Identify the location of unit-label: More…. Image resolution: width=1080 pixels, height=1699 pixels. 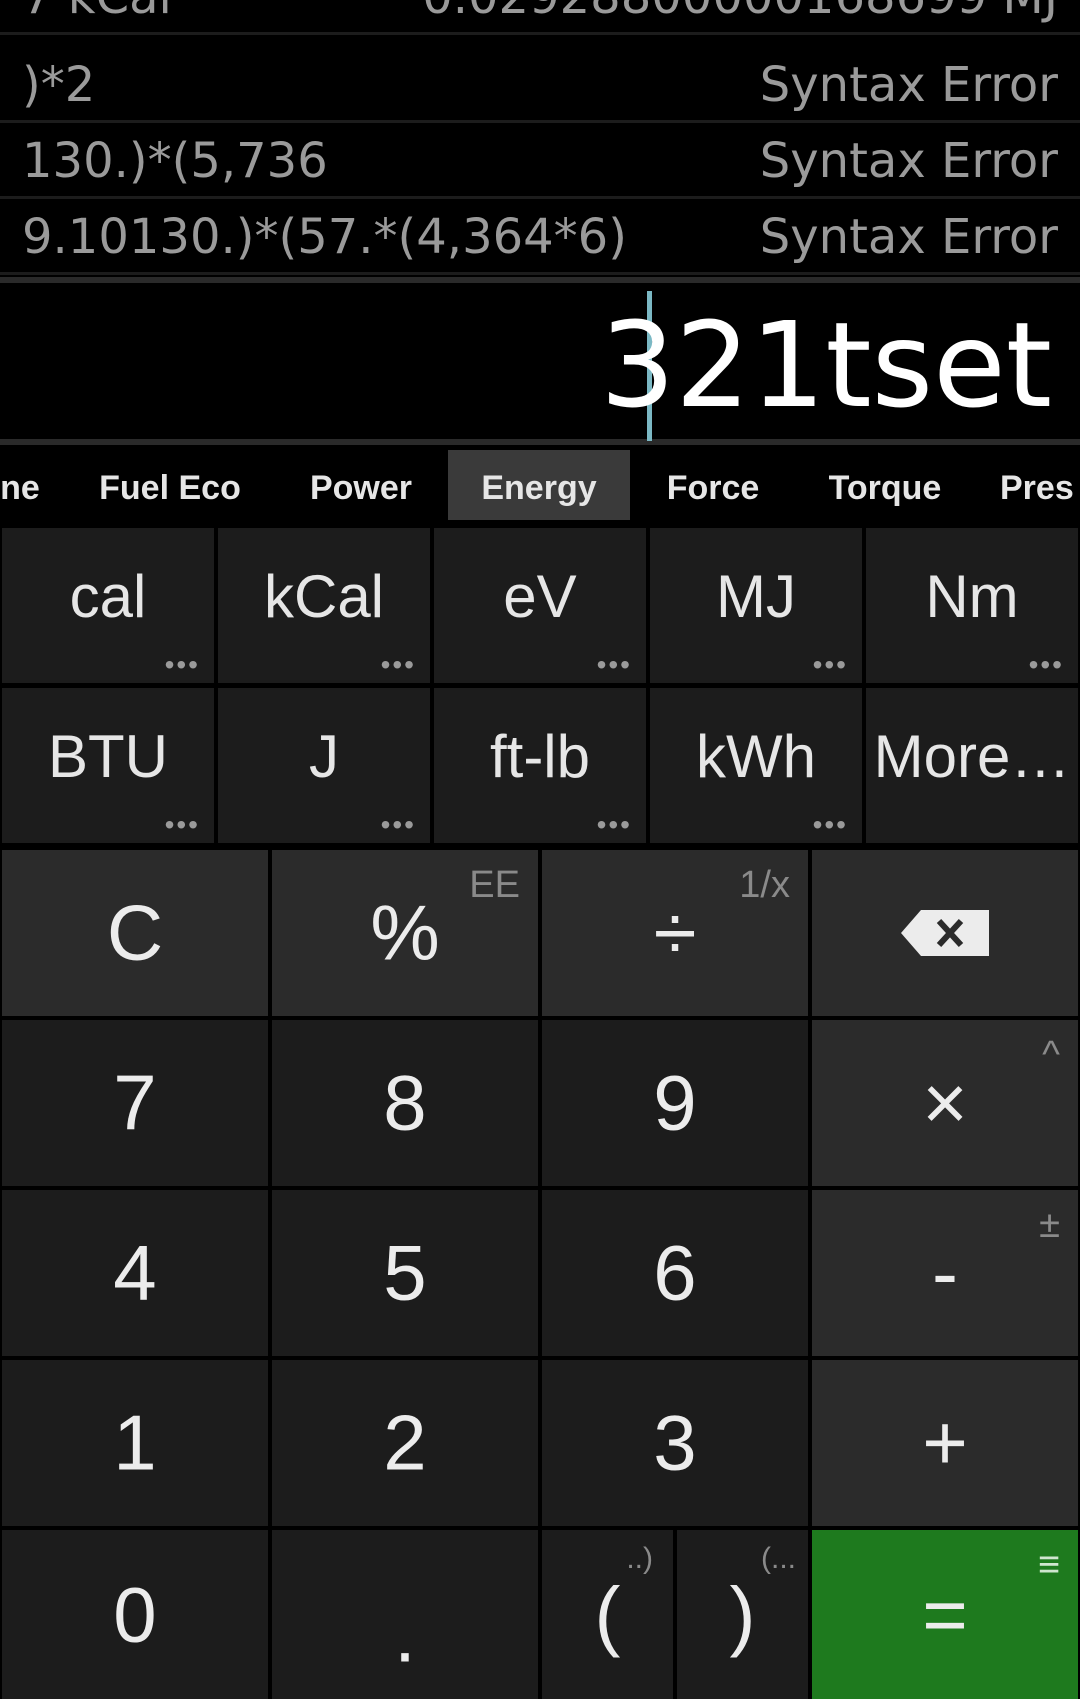
(972, 756).